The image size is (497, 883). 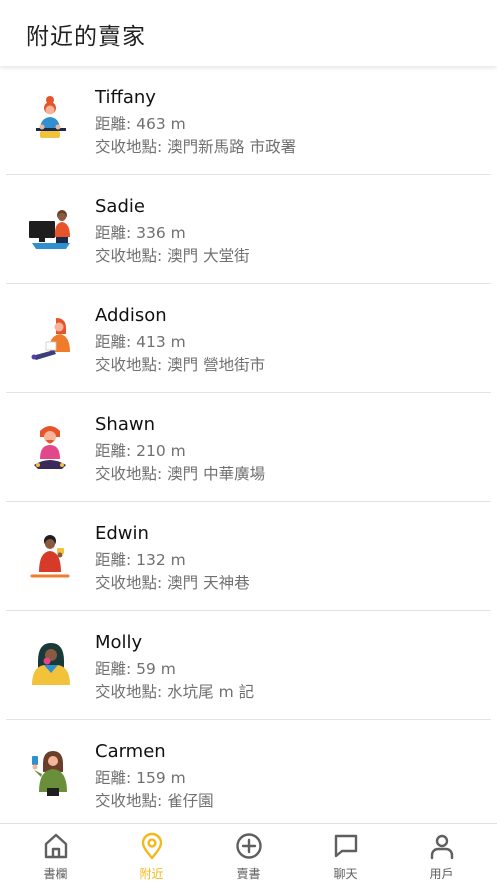 I want to click on seller-row-edwin: Edwin 距離: 132 m 交收地點: 澳門 天神巷, so click(x=248, y=556).